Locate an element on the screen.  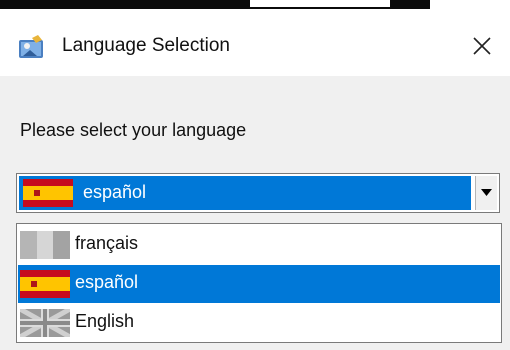
dropdown-button is located at coordinates (486, 193).